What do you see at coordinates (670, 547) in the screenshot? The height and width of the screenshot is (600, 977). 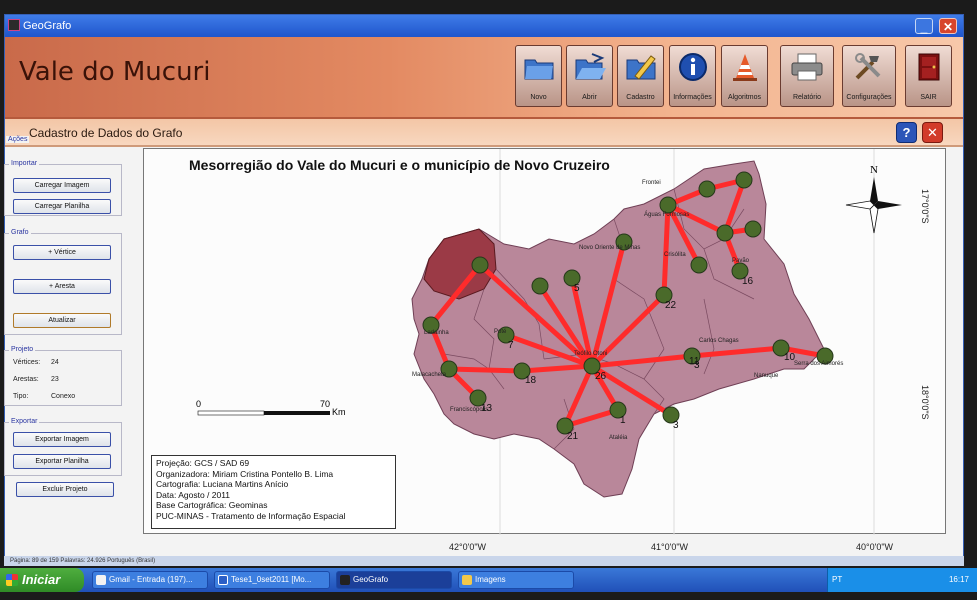 I see `lon-label: 41°0'0"W` at bounding box center [670, 547].